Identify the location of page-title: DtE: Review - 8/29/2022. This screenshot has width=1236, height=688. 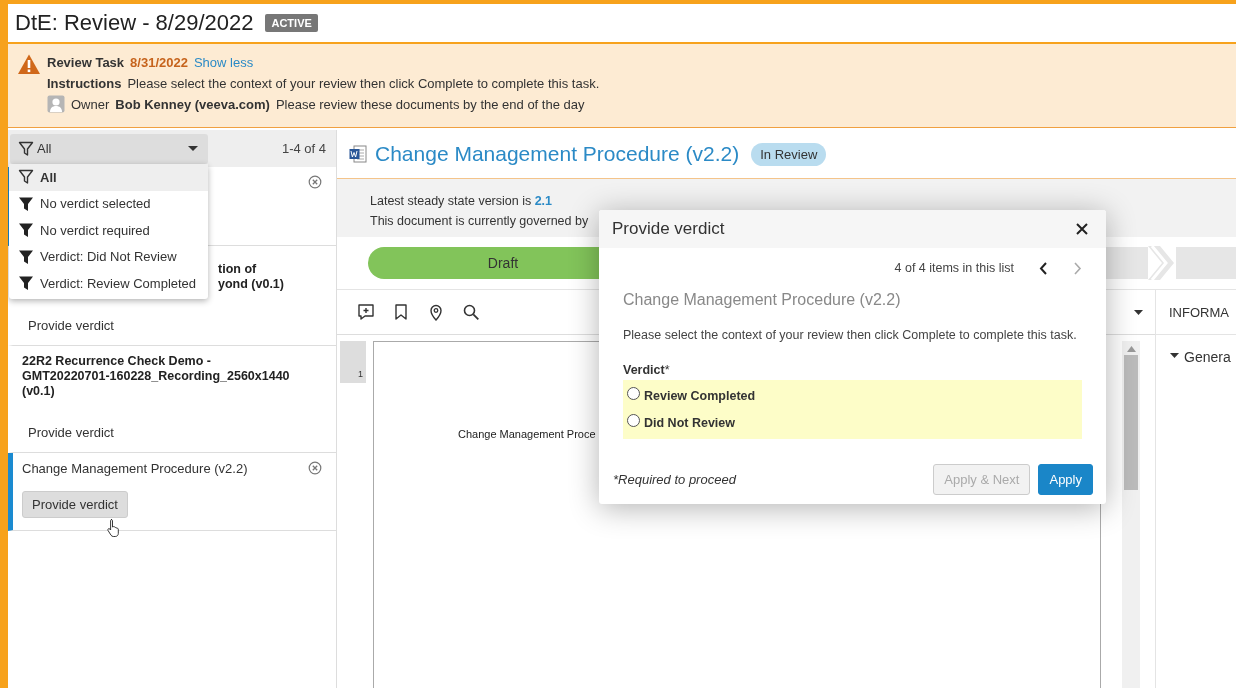
(134, 23).